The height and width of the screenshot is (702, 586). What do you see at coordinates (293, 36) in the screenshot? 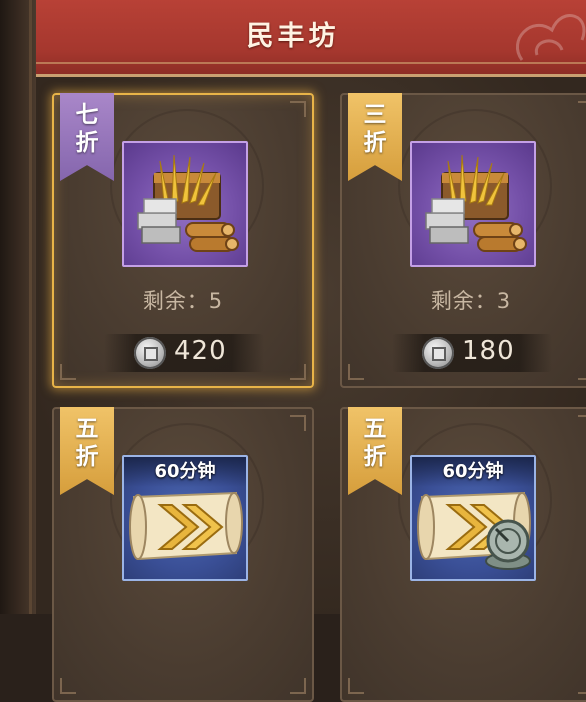
I see `page-title: 民丰坊` at bounding box center [293, 36].